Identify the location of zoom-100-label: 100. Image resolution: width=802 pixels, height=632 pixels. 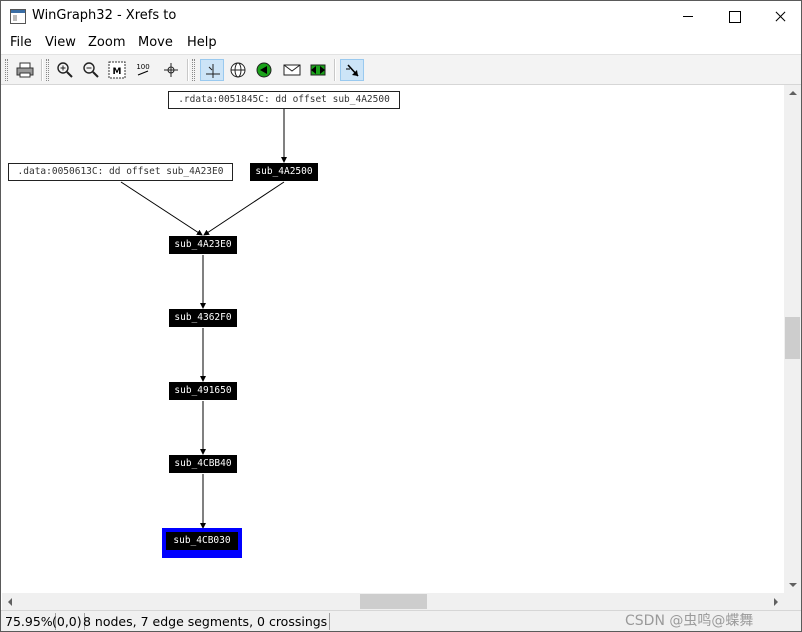
(142, 67).